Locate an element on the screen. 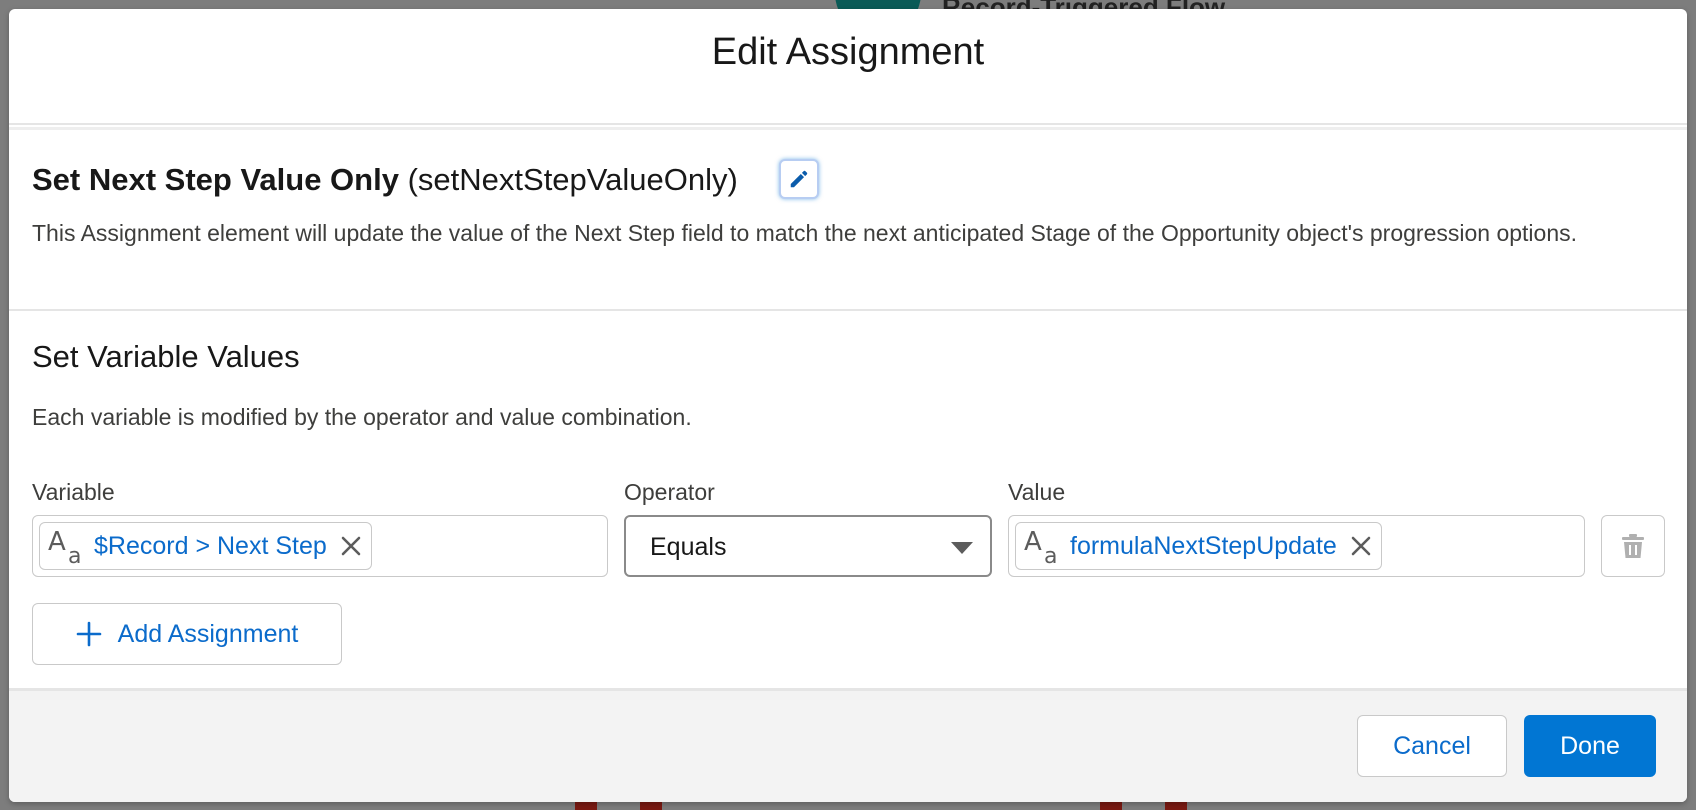  value-column-label: Value is located at coordinates (1037, 492).